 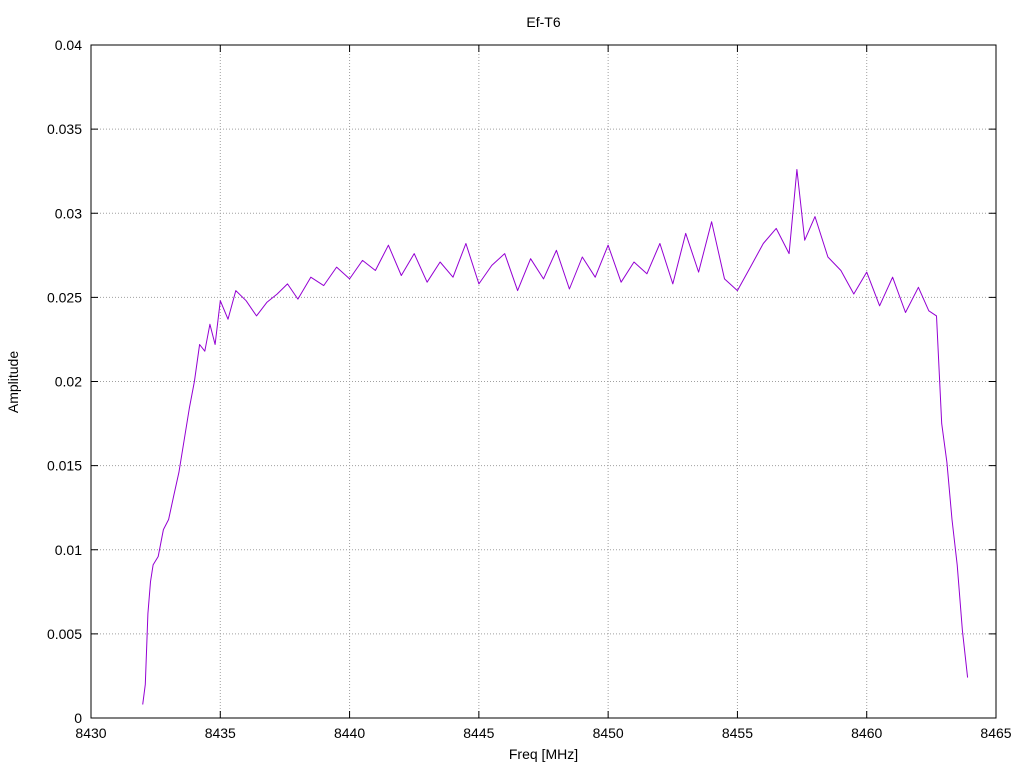 I want to click on y-tick-label: 0, so click(x=78, y=718).